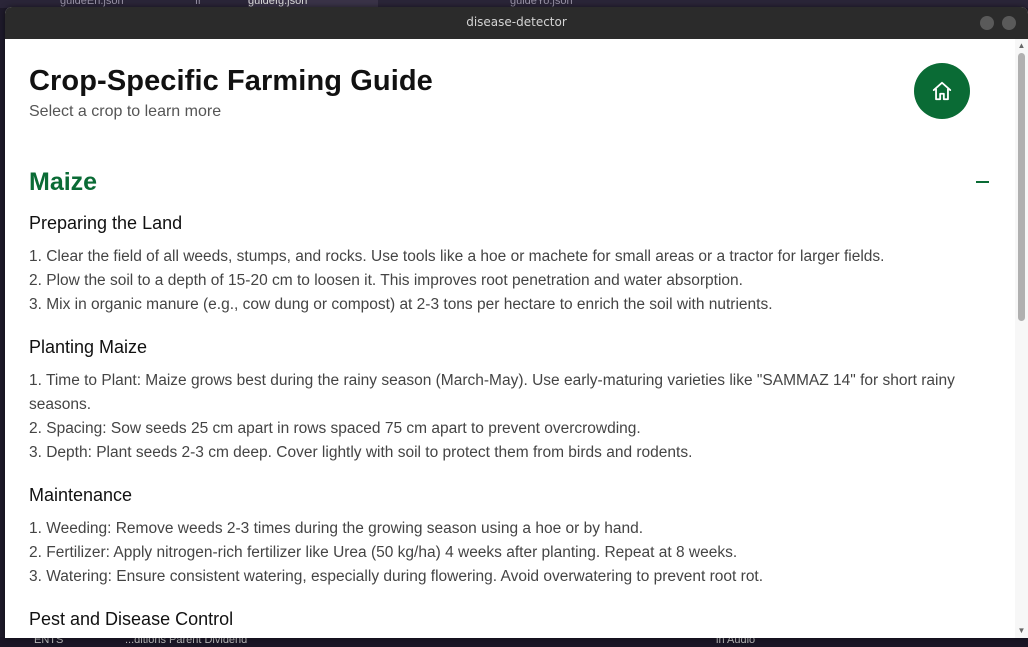 The height and width of the screenshot is (647, 1028). What do you see at coordinates (982, 182) in the screenshot?
I see `minus-icon` at bounding box center [982, 182].